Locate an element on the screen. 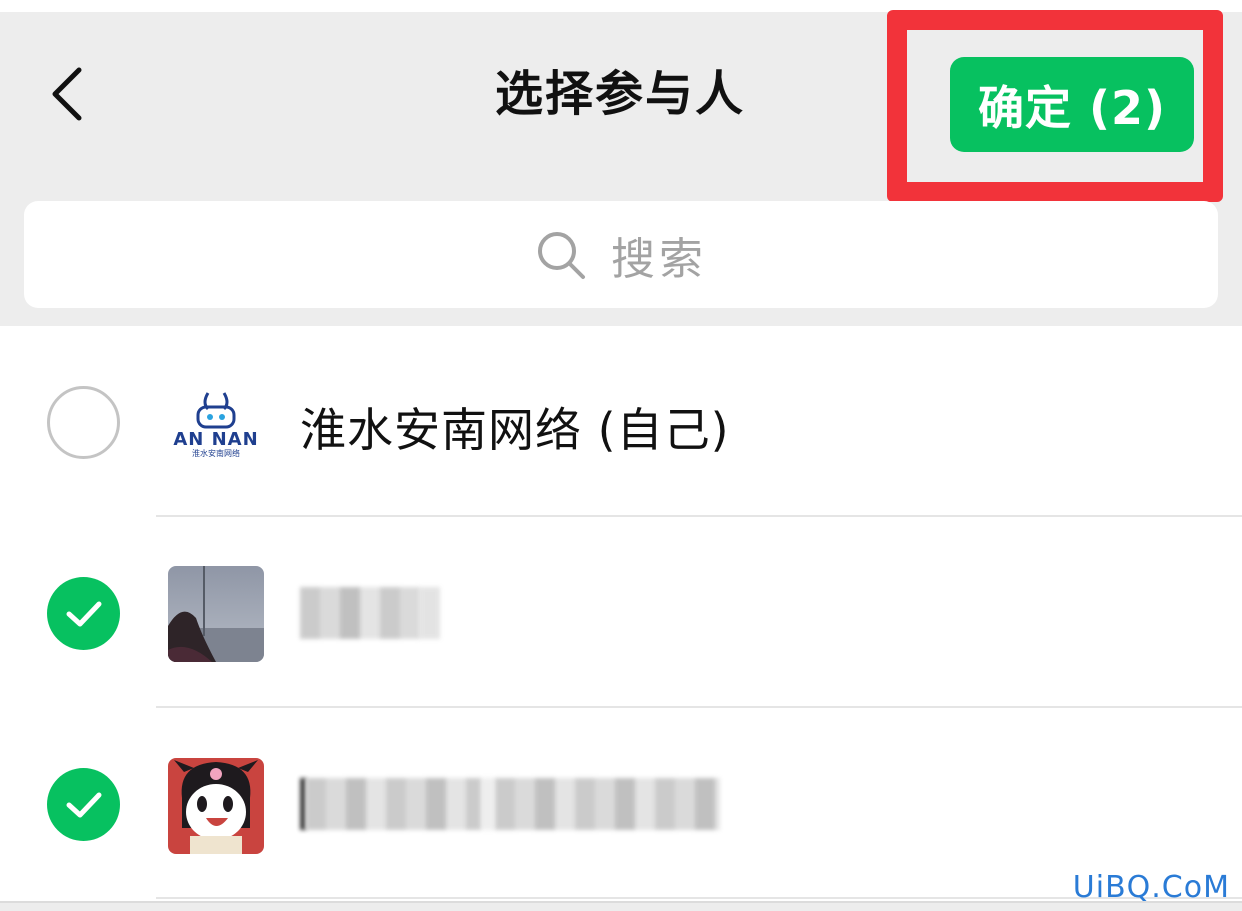 This screenshot has width=1242, height=911. highlight-annotation is located at coordinates (1055, 106).